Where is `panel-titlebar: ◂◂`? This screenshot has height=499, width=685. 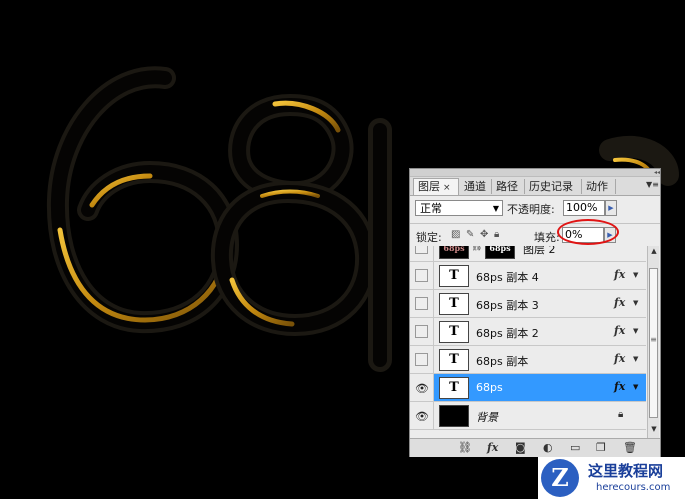 panel-titlebar: ◂◂ is located at coordinates (535, 173).